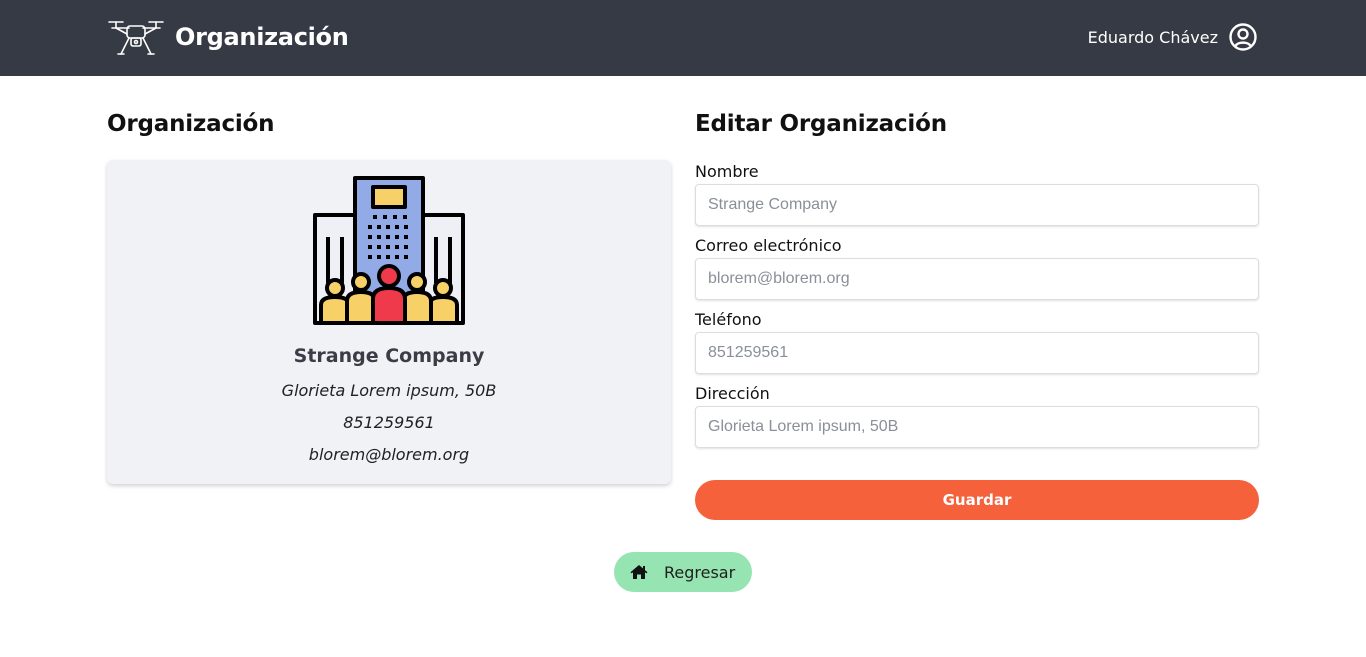 The height and width of the screenshot is (657, 1366). Describe the element at coordinates (389, 356) in the screenshot. I see `organization-name: Strange Company` at that location.